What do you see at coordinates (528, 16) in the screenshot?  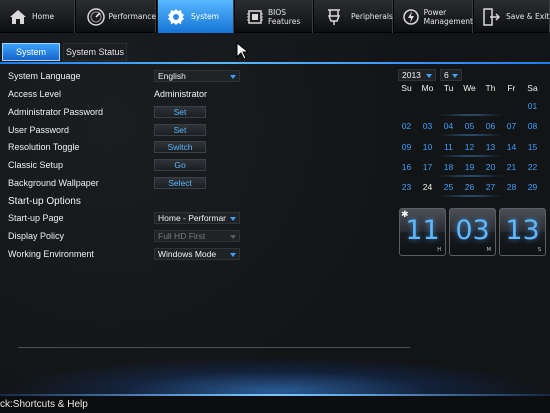 I see `nav-save-exit-label: Save & Exit` at bounding box center [528, 16].